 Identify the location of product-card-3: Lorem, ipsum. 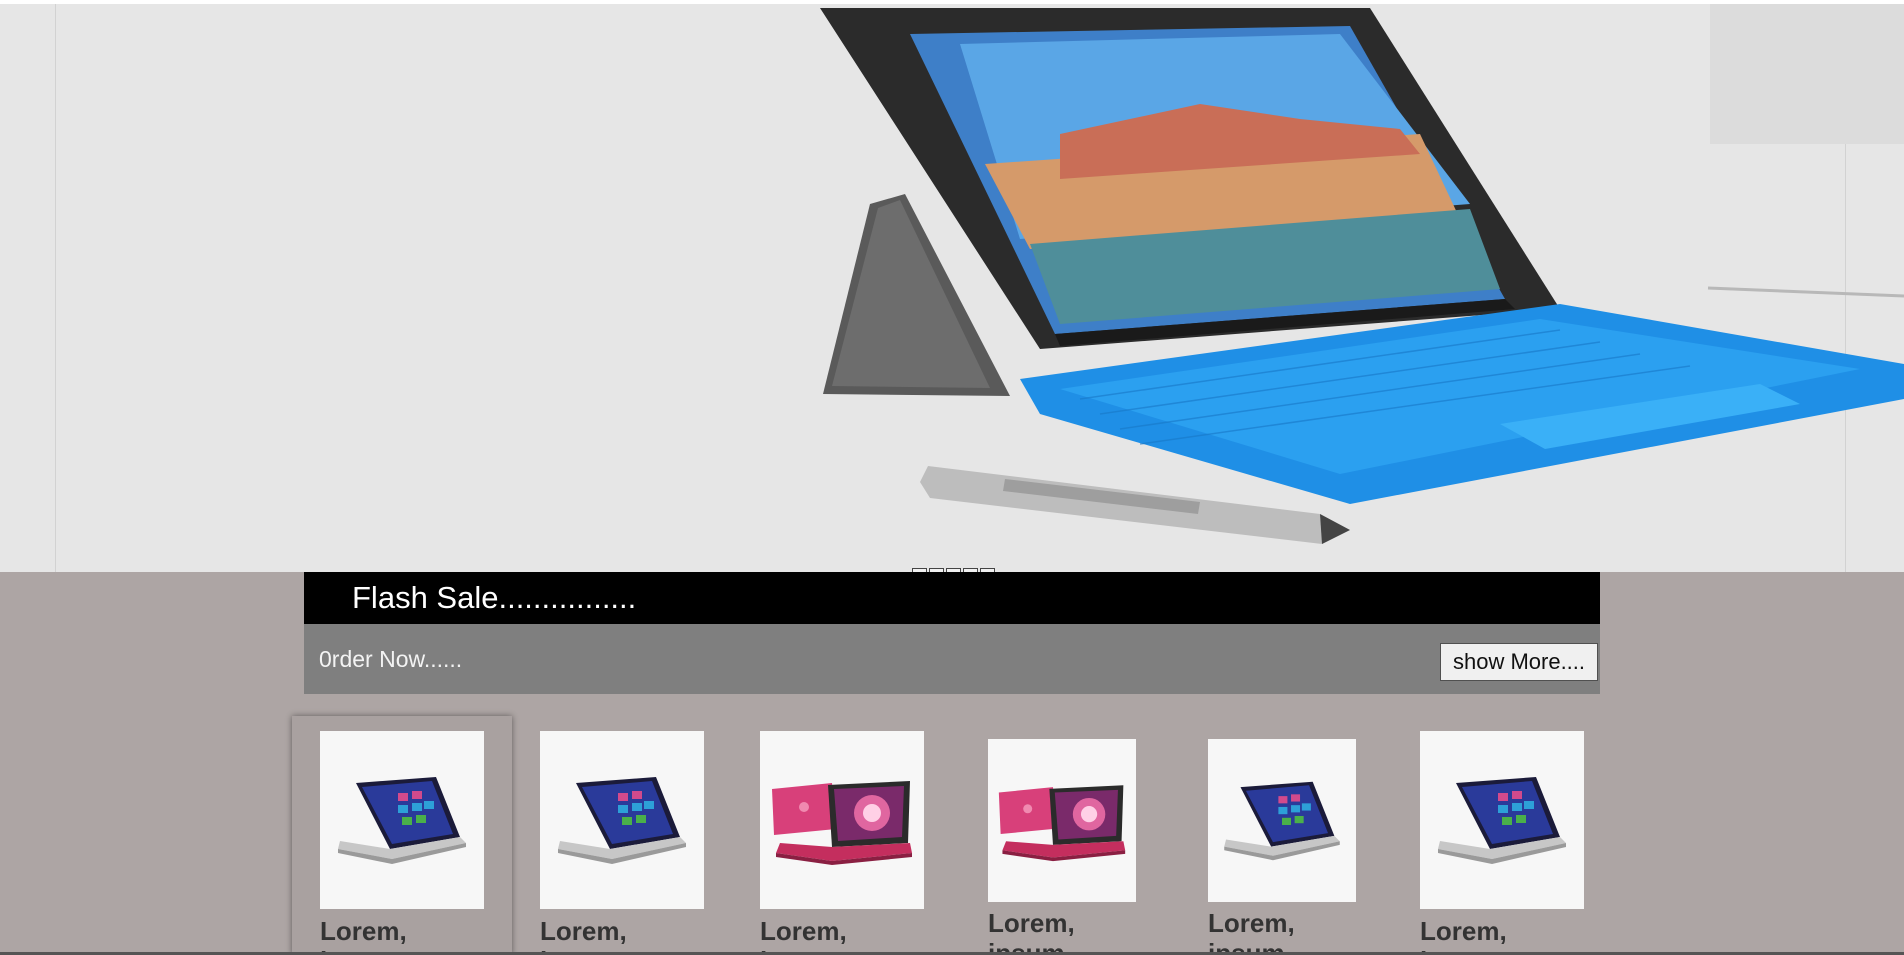
(843, 843).